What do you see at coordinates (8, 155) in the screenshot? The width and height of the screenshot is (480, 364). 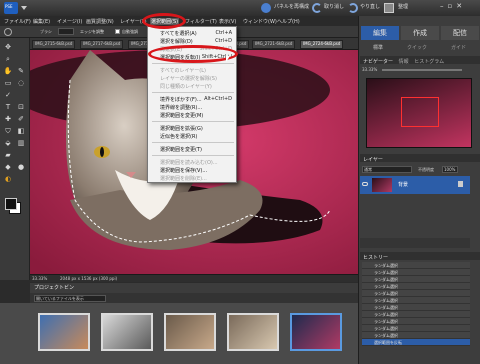 I see `shape-tool-icon: ▰` at bounding box center [8, 155].